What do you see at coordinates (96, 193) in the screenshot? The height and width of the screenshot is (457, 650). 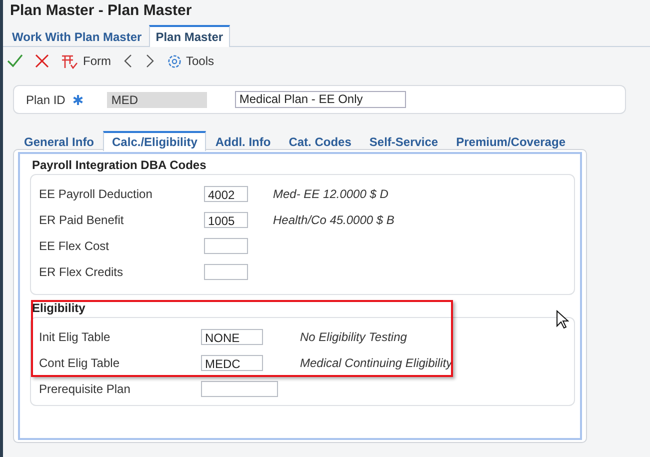 I see `field-label: EE Payroll Deduction` at bounding box center [96, 193].